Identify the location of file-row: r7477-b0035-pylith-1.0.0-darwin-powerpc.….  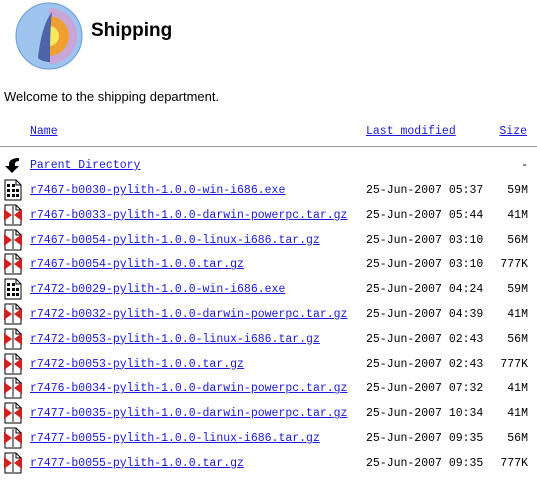
(268, 415).